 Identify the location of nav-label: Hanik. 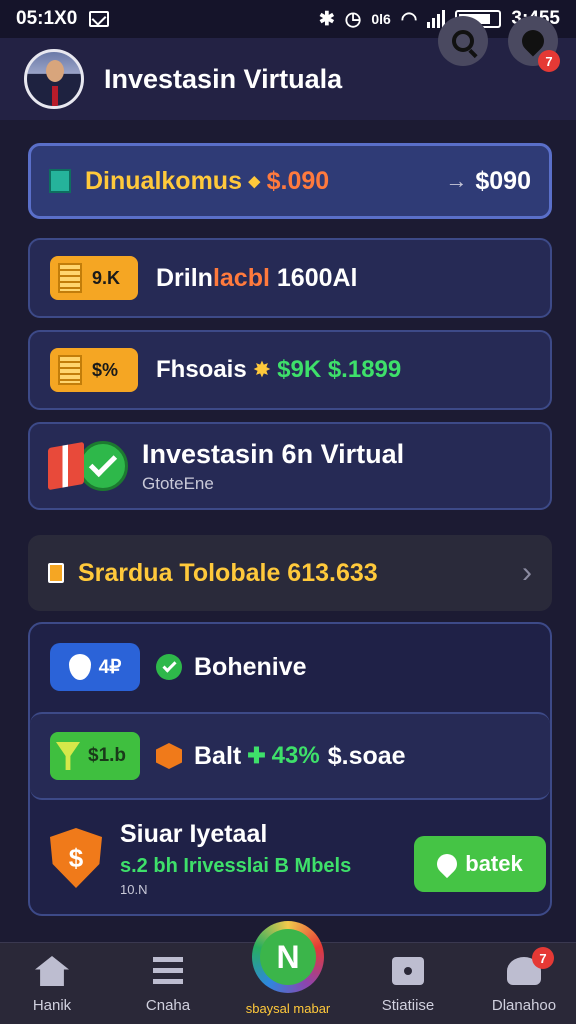
(52, 1005).